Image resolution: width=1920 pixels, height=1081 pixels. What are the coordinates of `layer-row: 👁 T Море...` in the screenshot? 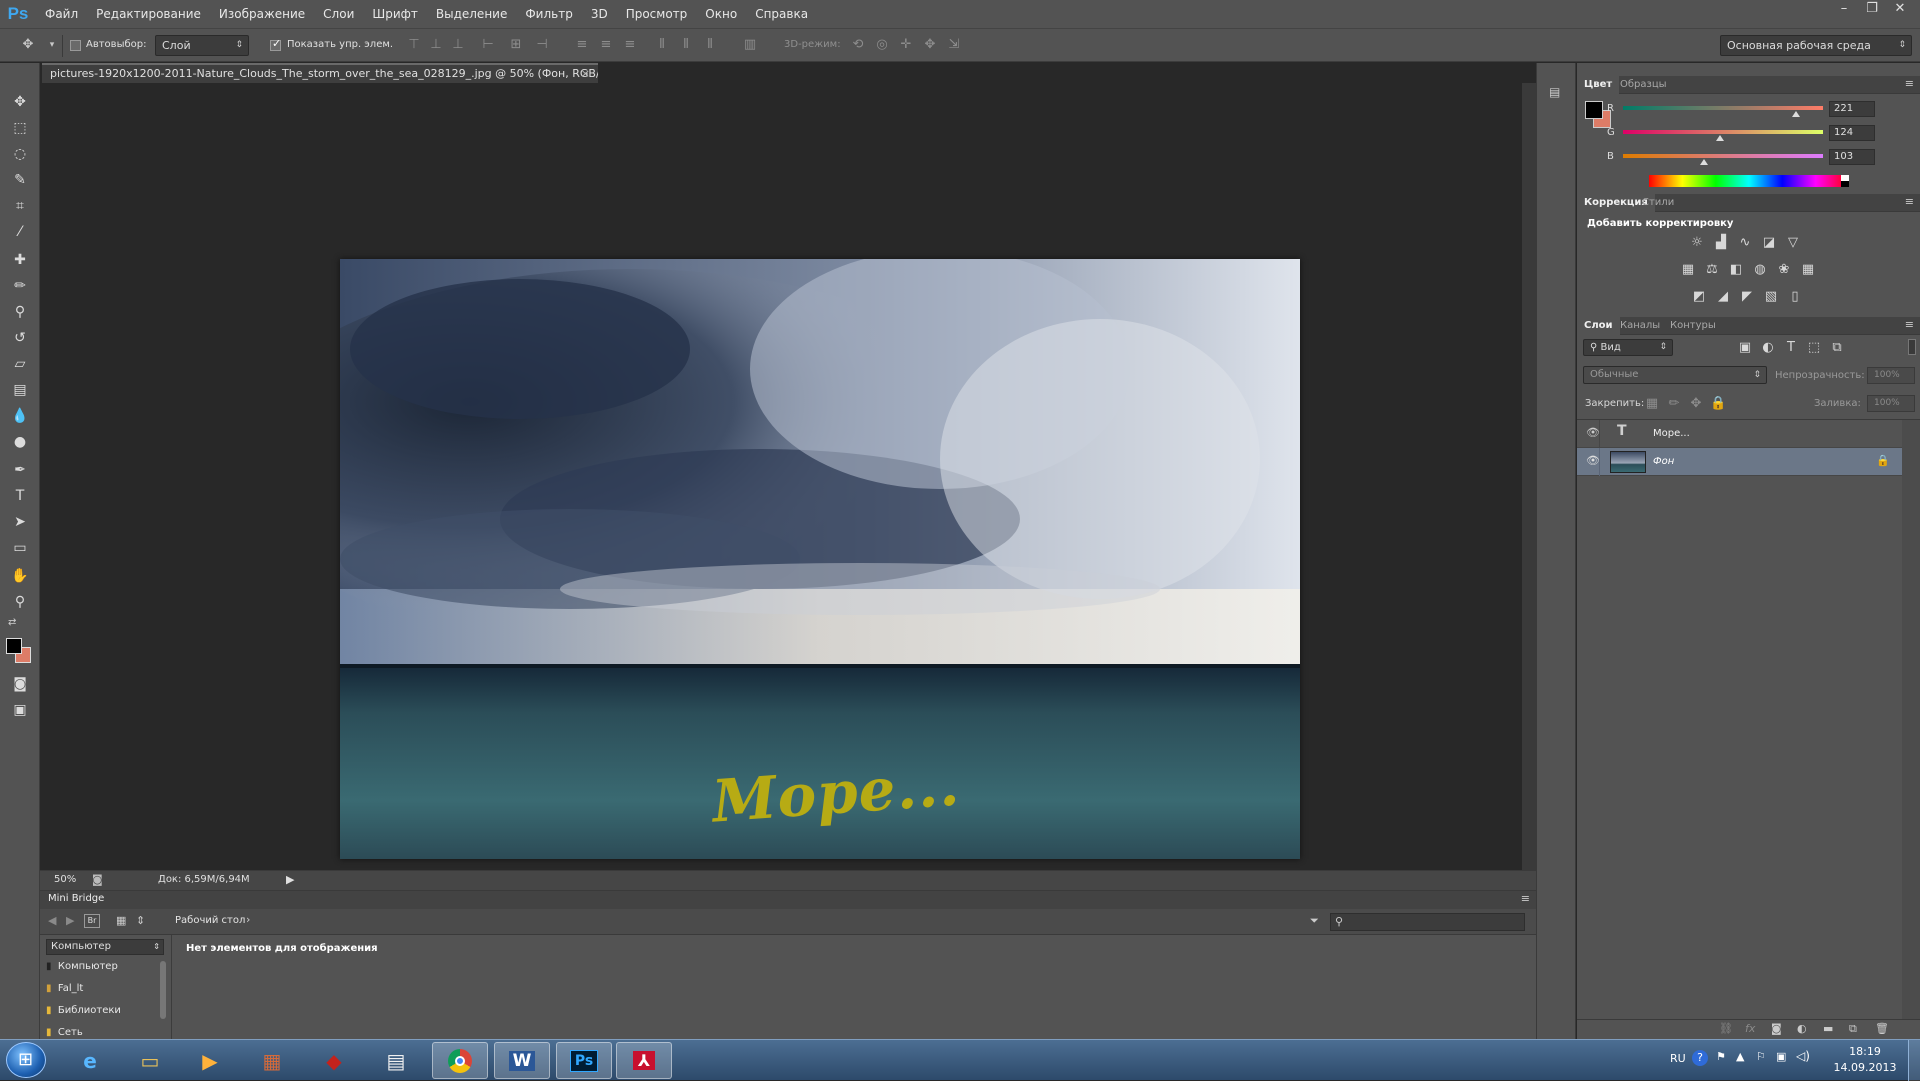 It's located at (1739, 434).